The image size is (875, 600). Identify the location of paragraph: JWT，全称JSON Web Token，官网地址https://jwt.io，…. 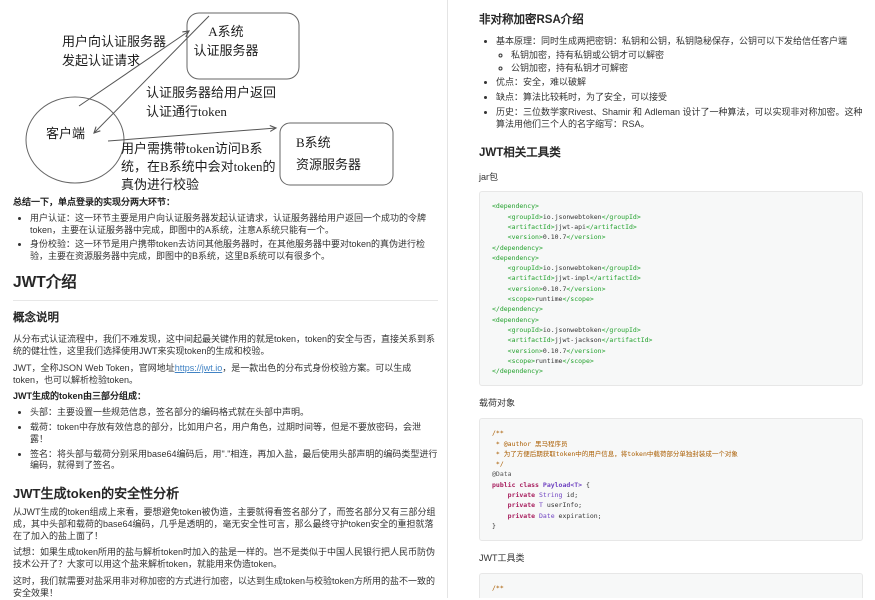
(225, 375).